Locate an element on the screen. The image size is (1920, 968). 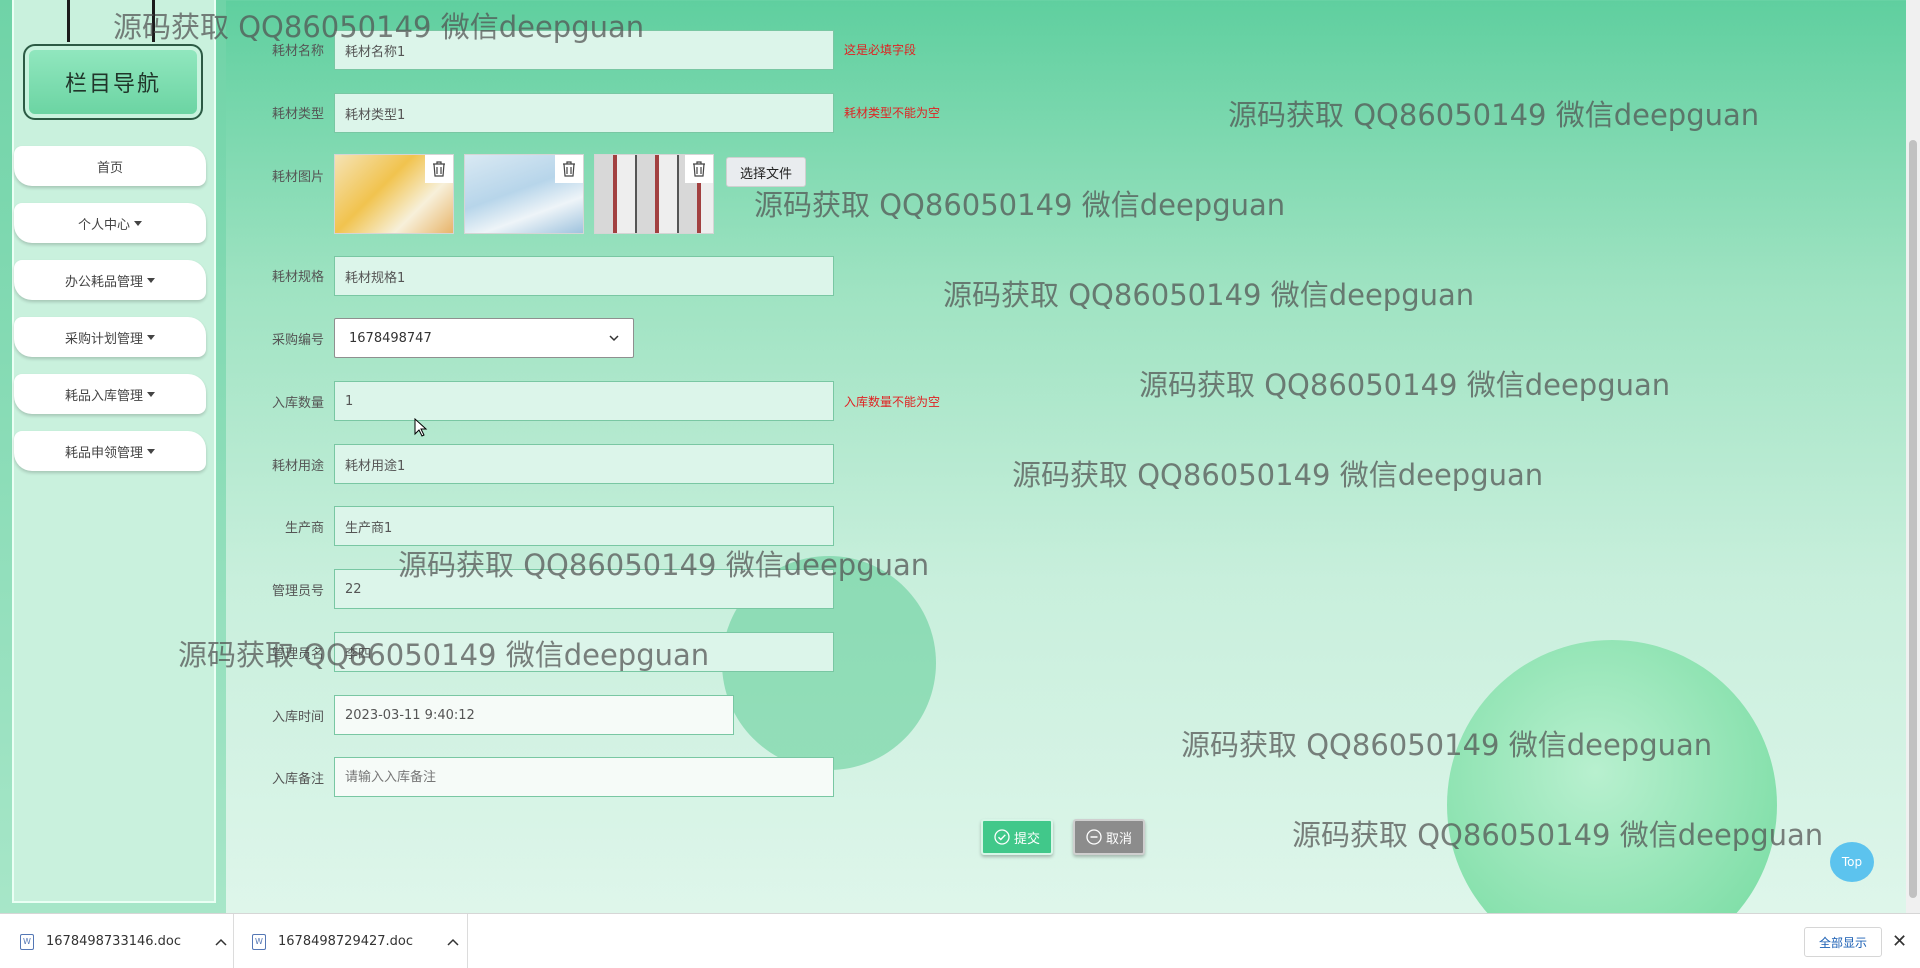
submit-button: 提交 is located at coordinates (1017, 837).